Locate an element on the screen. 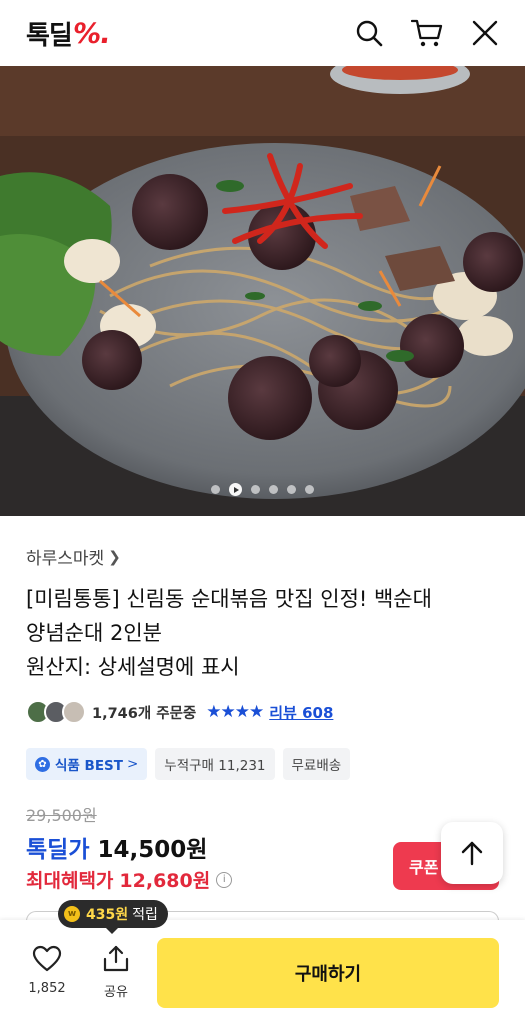 The image size is (525, 1024). product-stats: 1,746개 주문중 ★★★★ 리뷰 608 is located at coordinates (262, 712).